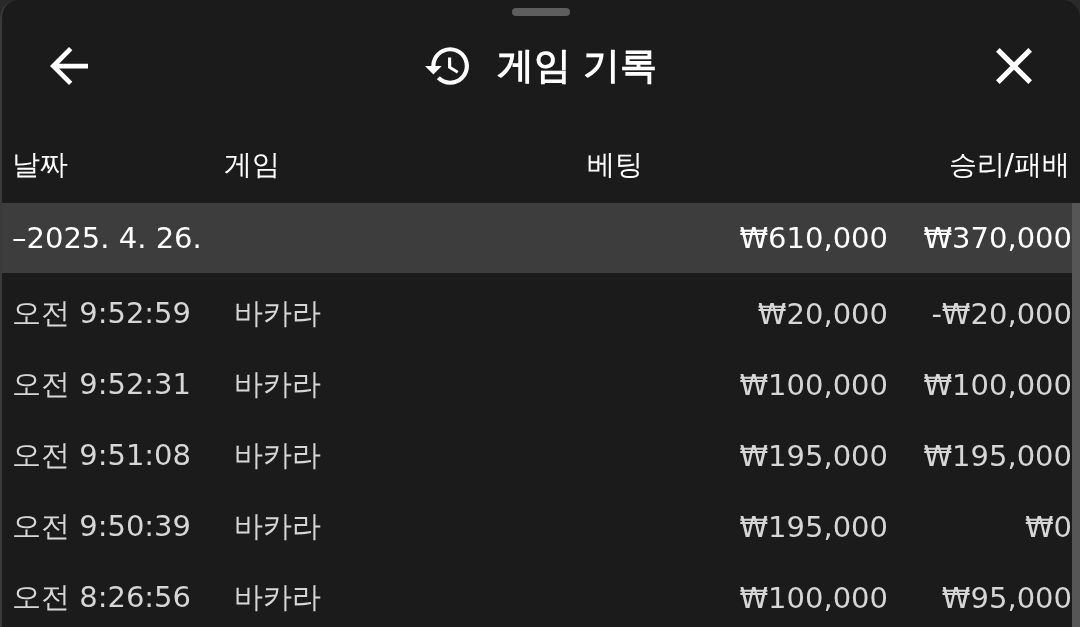 The image size is (1080, 627). Describe the element at coordinates (101, 455) in the screenshot. I see `time-cell-text: 오전 9:51:08` at that location.